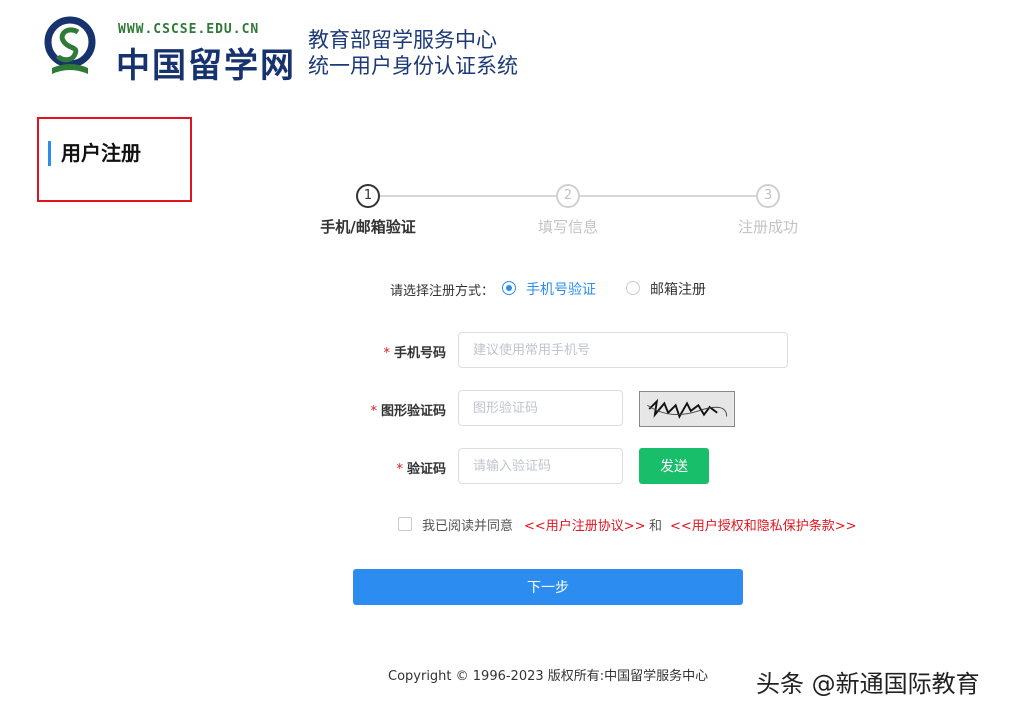 This screenshot has height=714, width=1012. Describe the element at coordinates (468, 526) in the screenshot. I see `agree-text: 我已阅读并同意` at that location.